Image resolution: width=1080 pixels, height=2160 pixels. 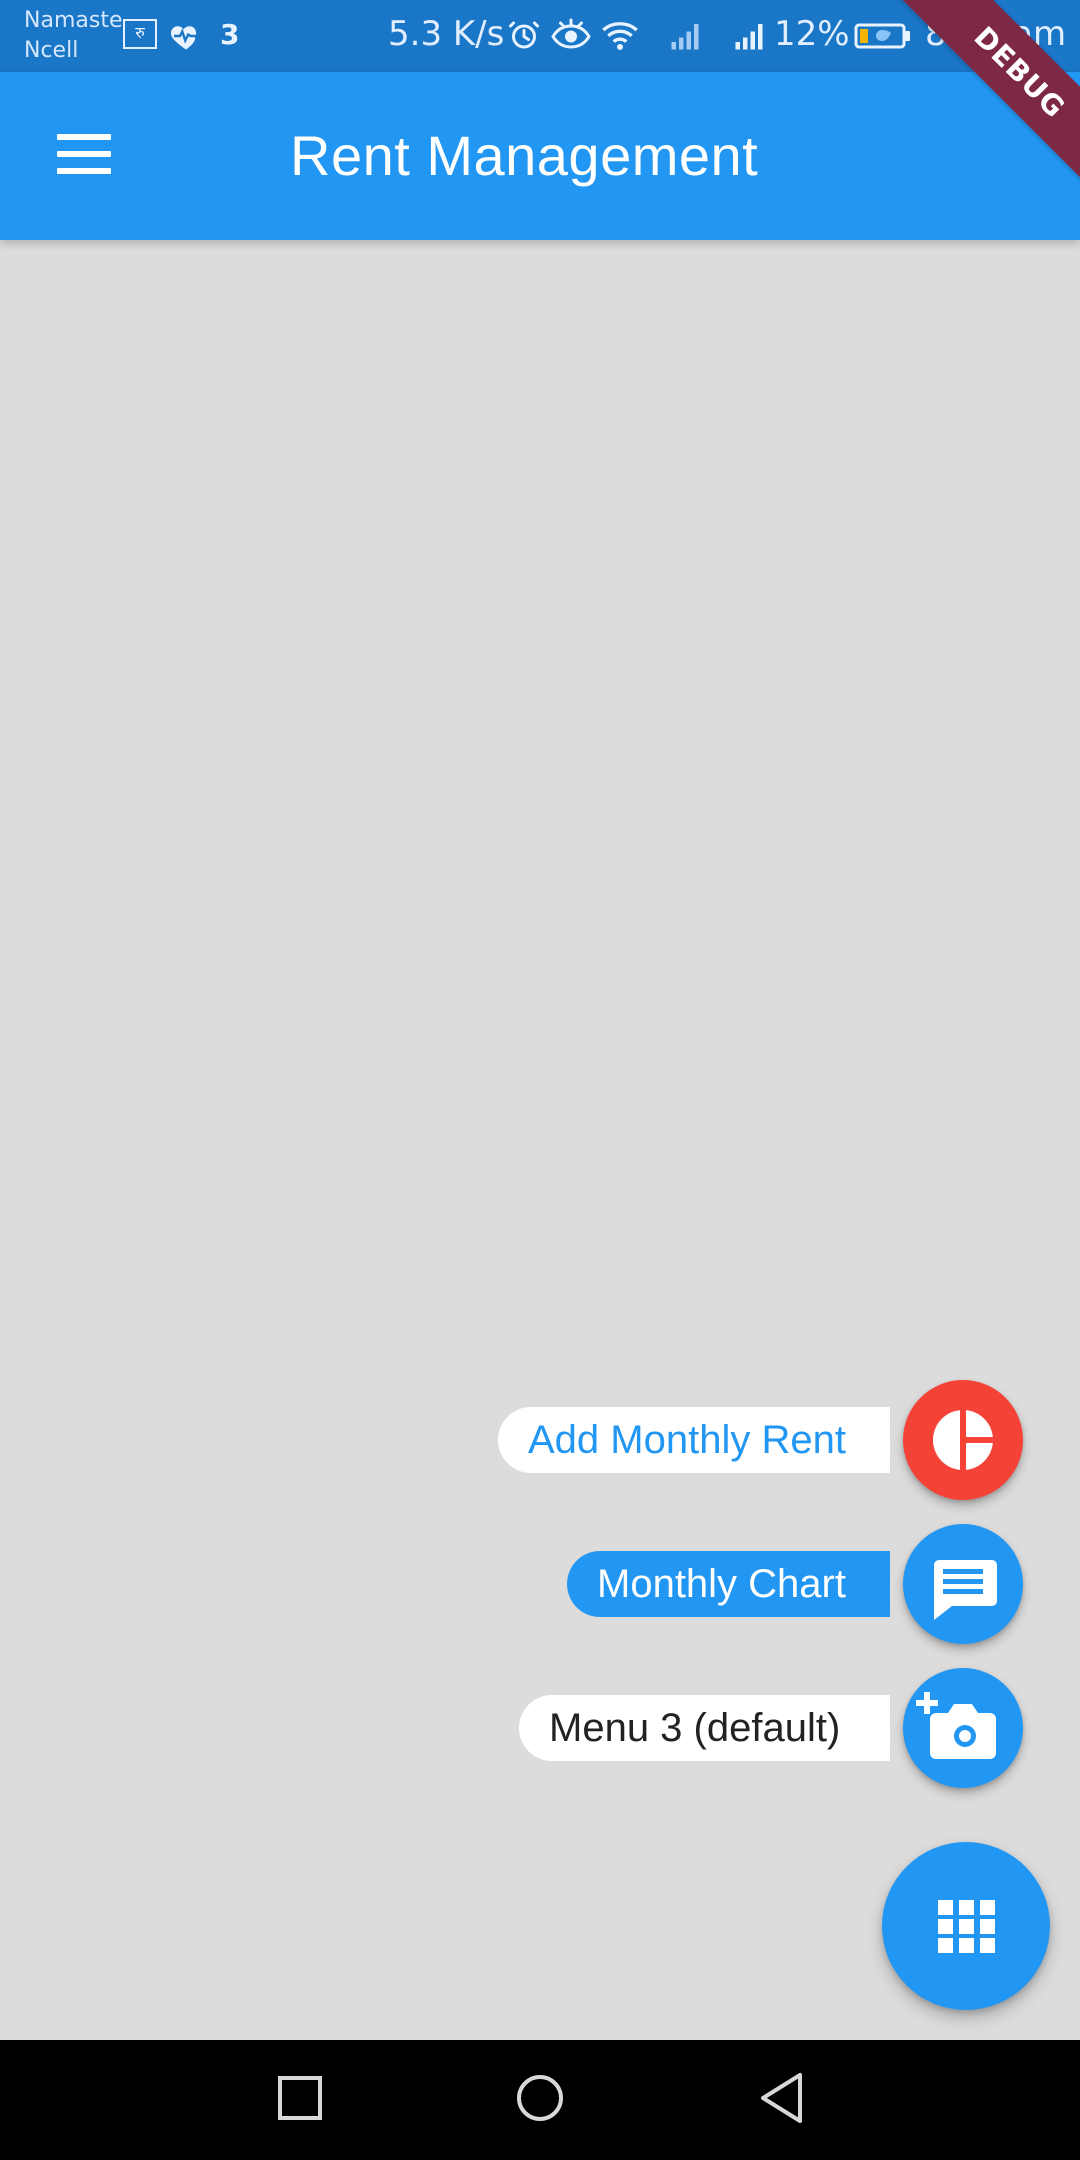 I want to click on add-camera-icon, so click(x=956, y=1725).